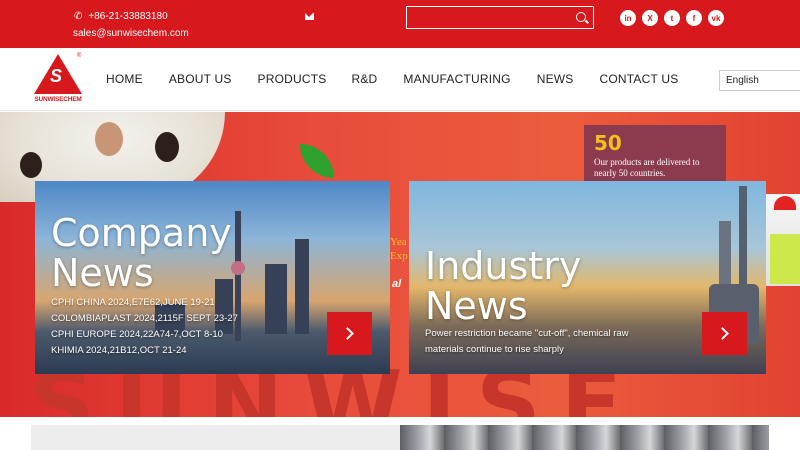 The image size is (800, 450). I want to click on news-line: materials continue to rise sharply, so click(494, 349).